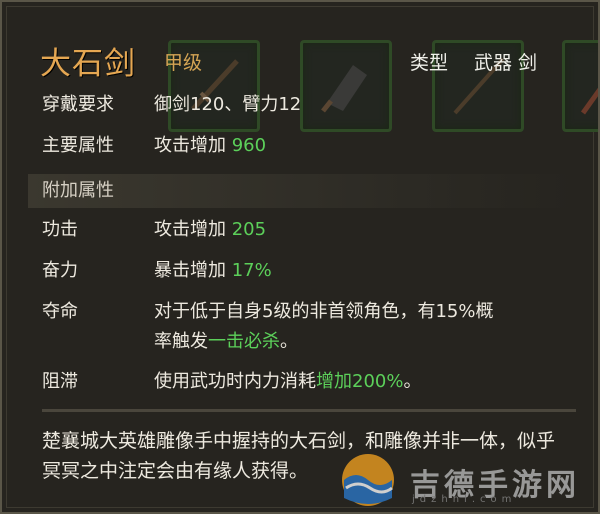 Image resolution: width=600 pixels, height=514 pixels. I want to click on extra-key: 功击, so click(60, 229).